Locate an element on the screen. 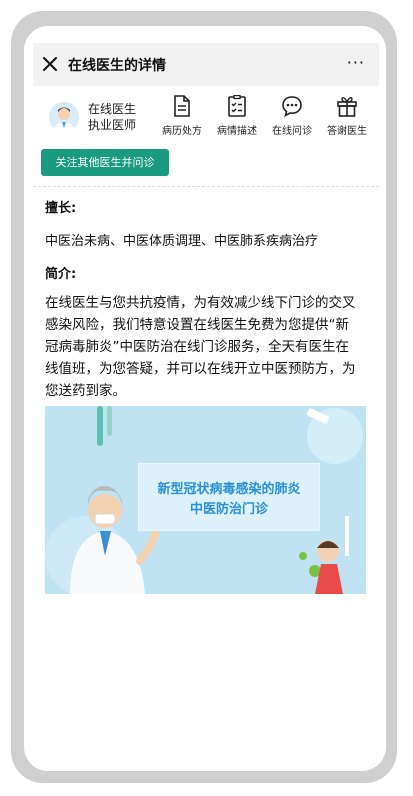 Image resolution: width=413 pixels, height=796 pixels. specialty-text: 中医治未病、中医体质调理、中医肺系疾病治疗 is located at coordinates (182, 241).